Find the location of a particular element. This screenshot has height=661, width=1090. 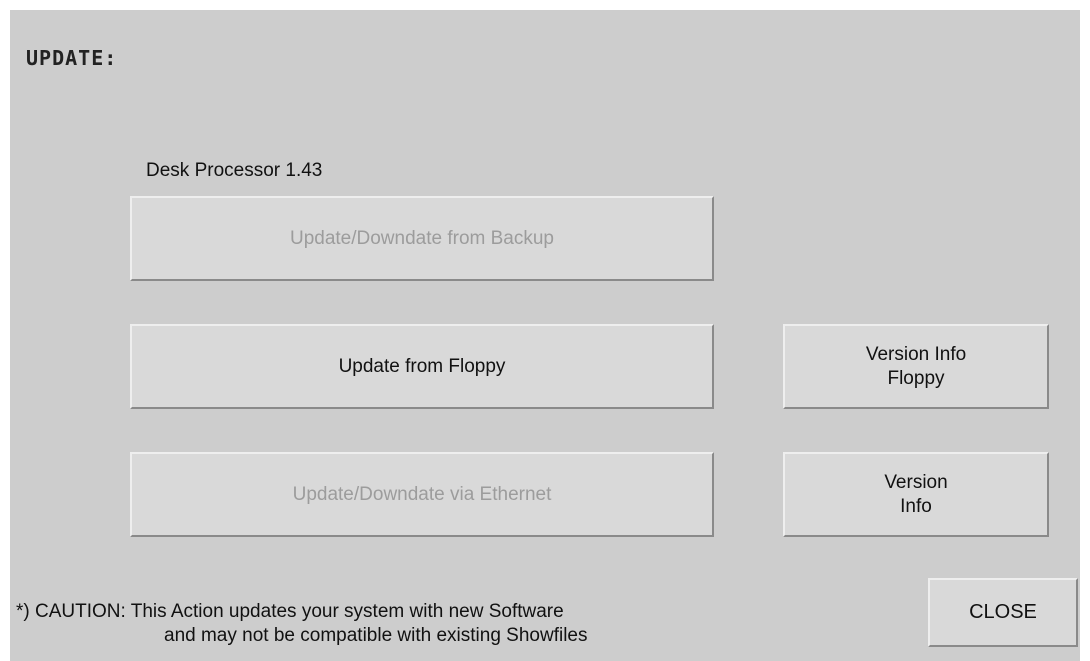

update-from-floppy-label: Update from Floppy is located at coordinates (422, 366).